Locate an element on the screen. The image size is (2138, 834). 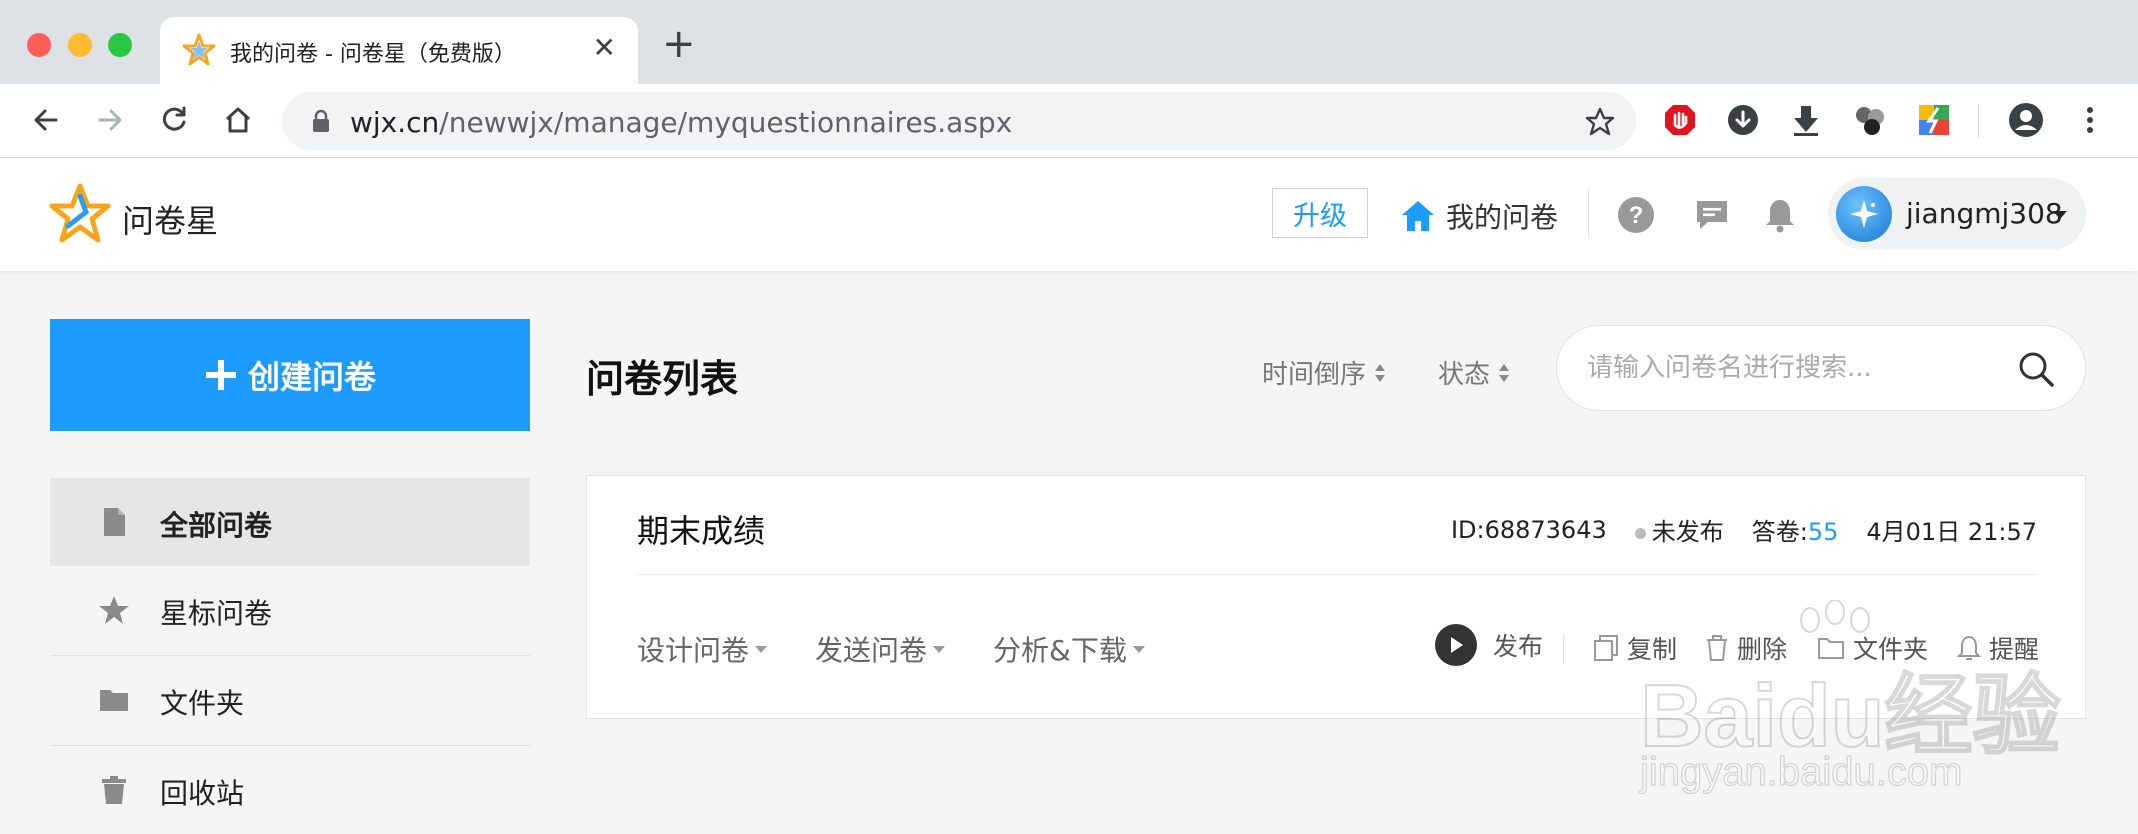
sort-by-time-dropdown: 时间倒序 is located at coordinates (1324, 372).